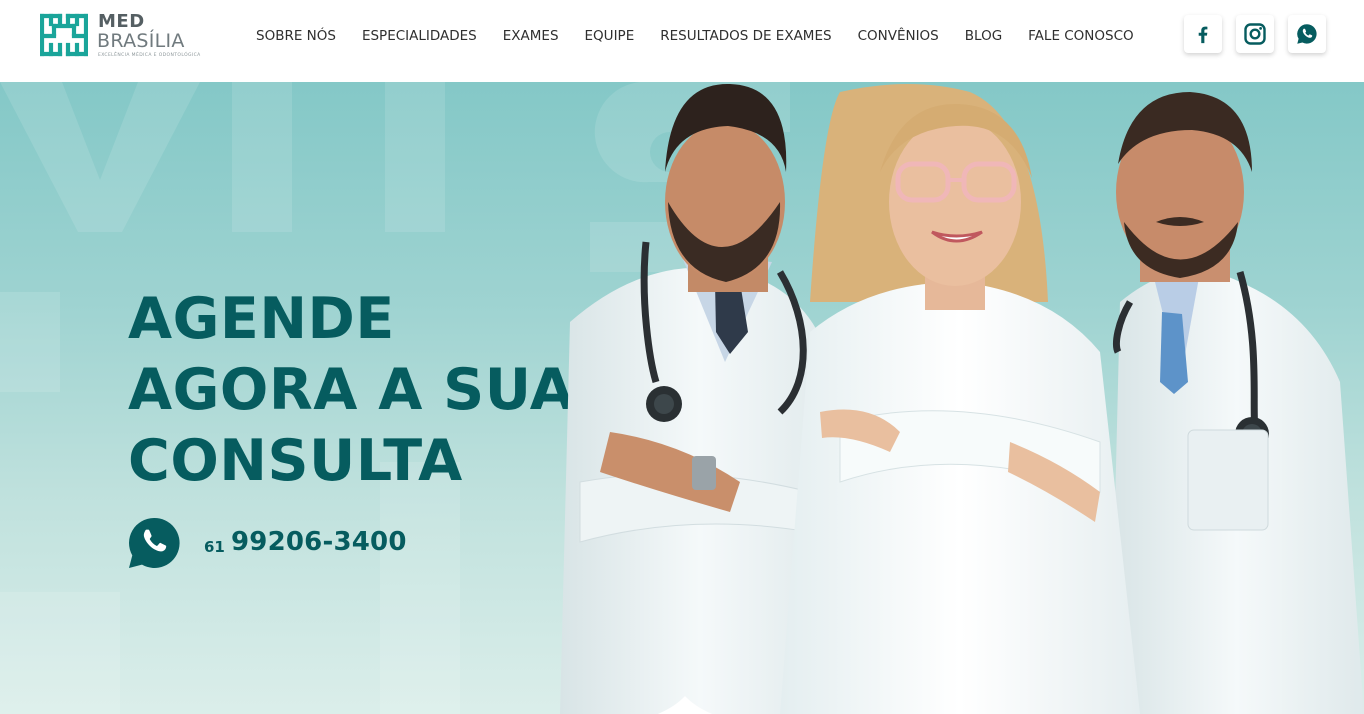 The height and width of the screenshot is (714, 1364). I want to click on nav-item-fale-conosco: FALE CONOSCO, so click(1081, 36).